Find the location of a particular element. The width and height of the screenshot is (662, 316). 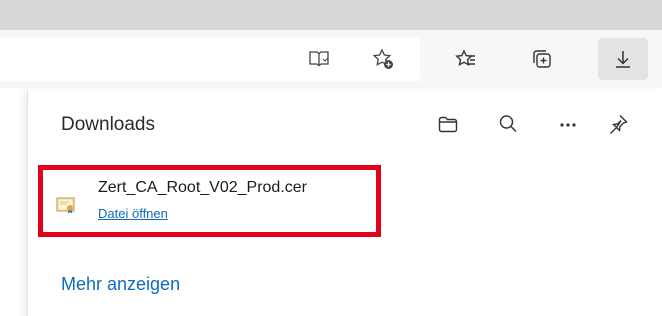

more-options-button is located at coordinates (568, 124).